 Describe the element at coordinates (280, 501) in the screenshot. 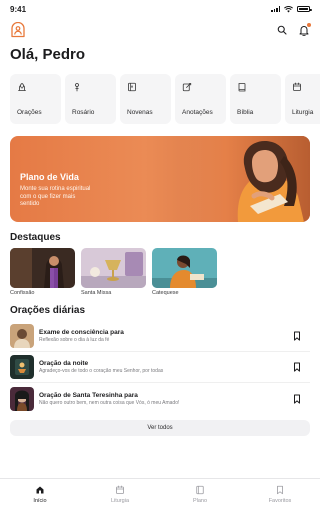

I see `tab-label: Favoritos` at that location.